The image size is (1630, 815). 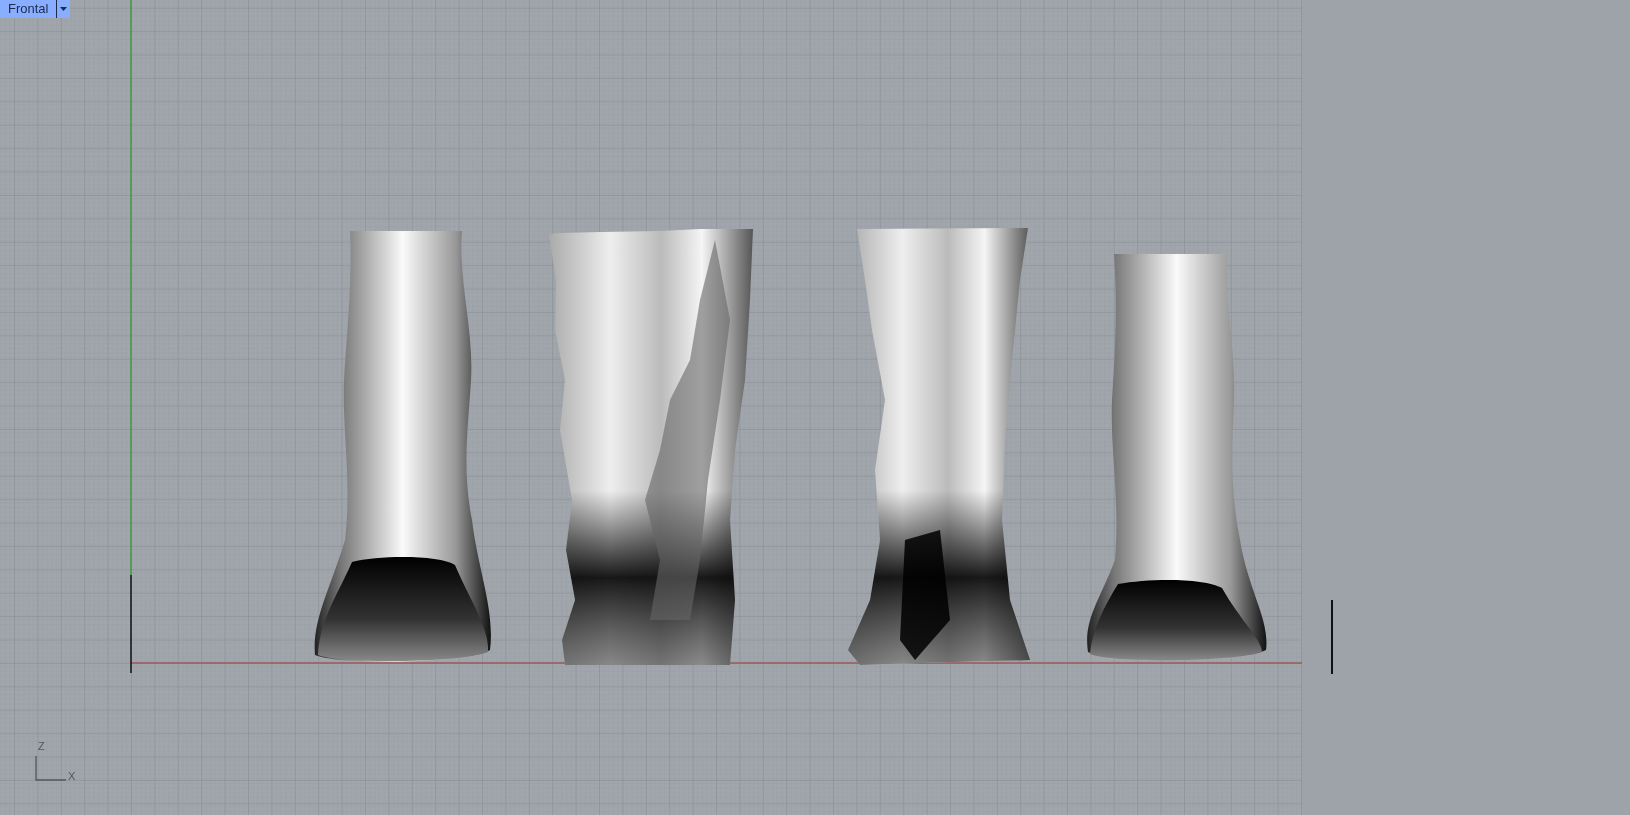 What do you see at coordinates (64, 9) in the screenshot?
I see `caret-icon` at bounding box center [64, 9].